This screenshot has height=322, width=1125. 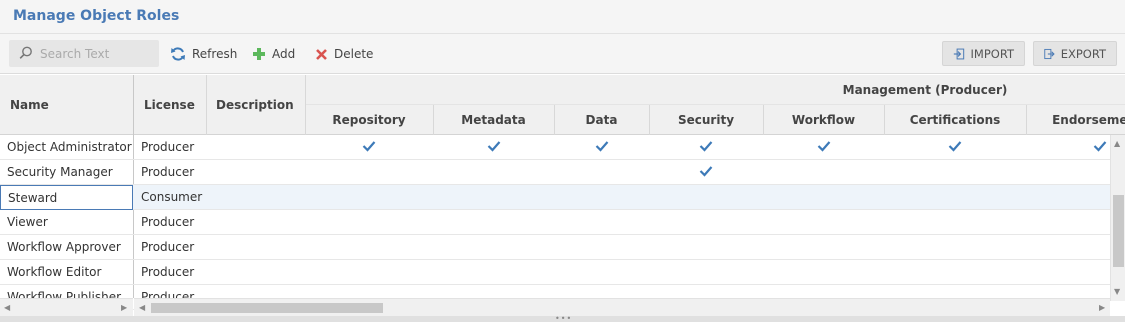 I want to click on import-icon, so click(x=959, y=53).